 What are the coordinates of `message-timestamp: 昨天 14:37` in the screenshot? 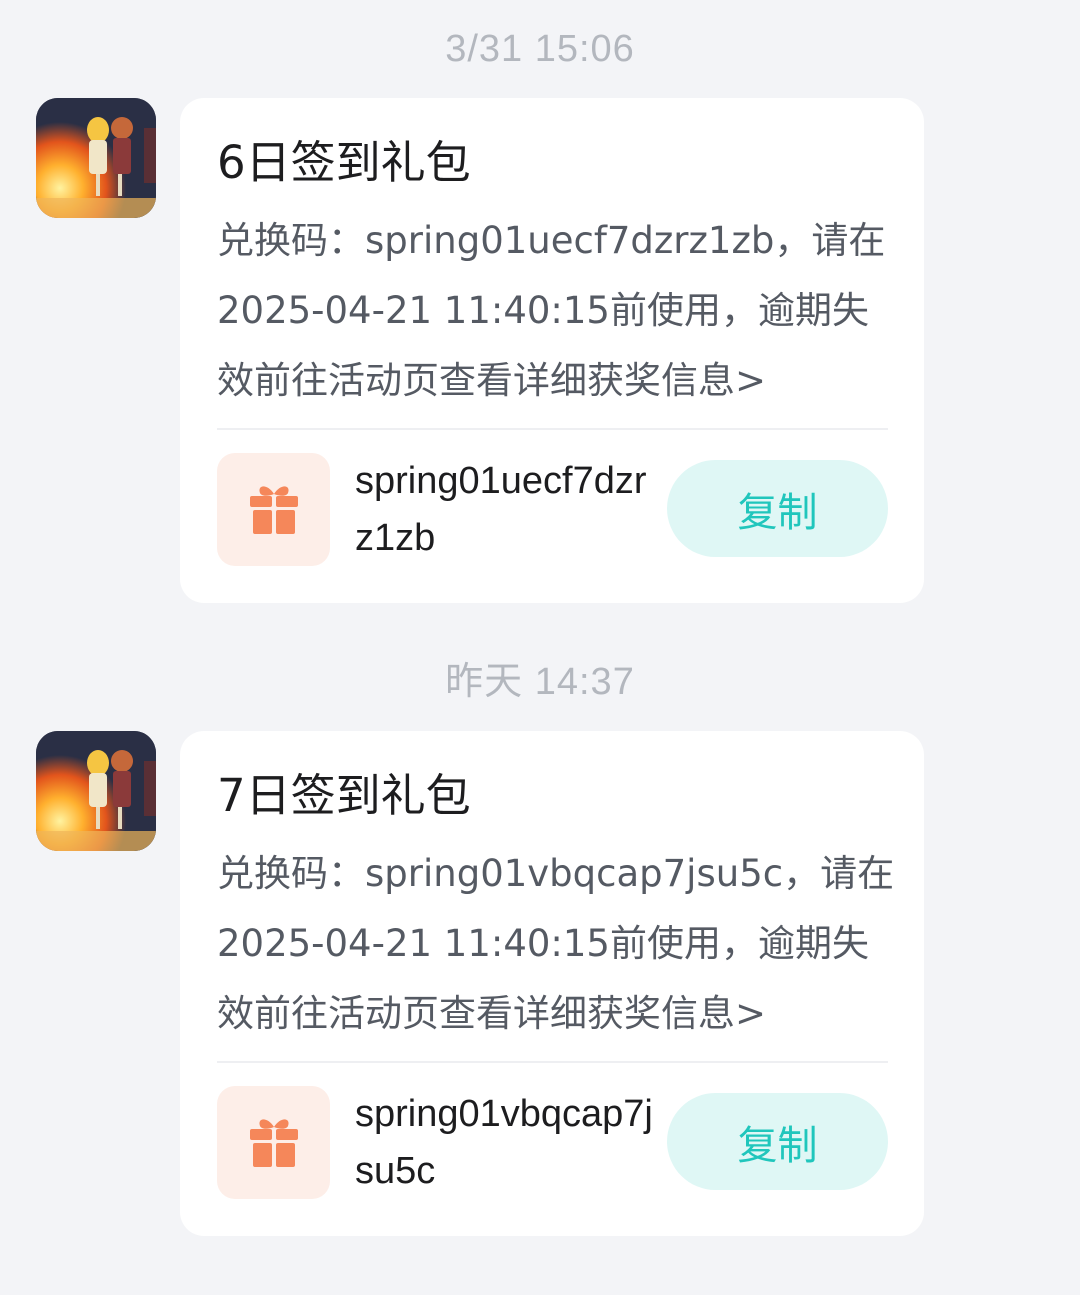 It's located at (540, 682).